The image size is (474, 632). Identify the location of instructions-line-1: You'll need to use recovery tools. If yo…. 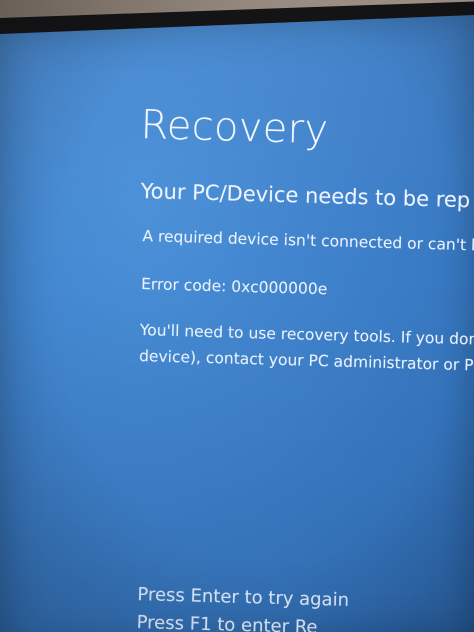
(306, 335).